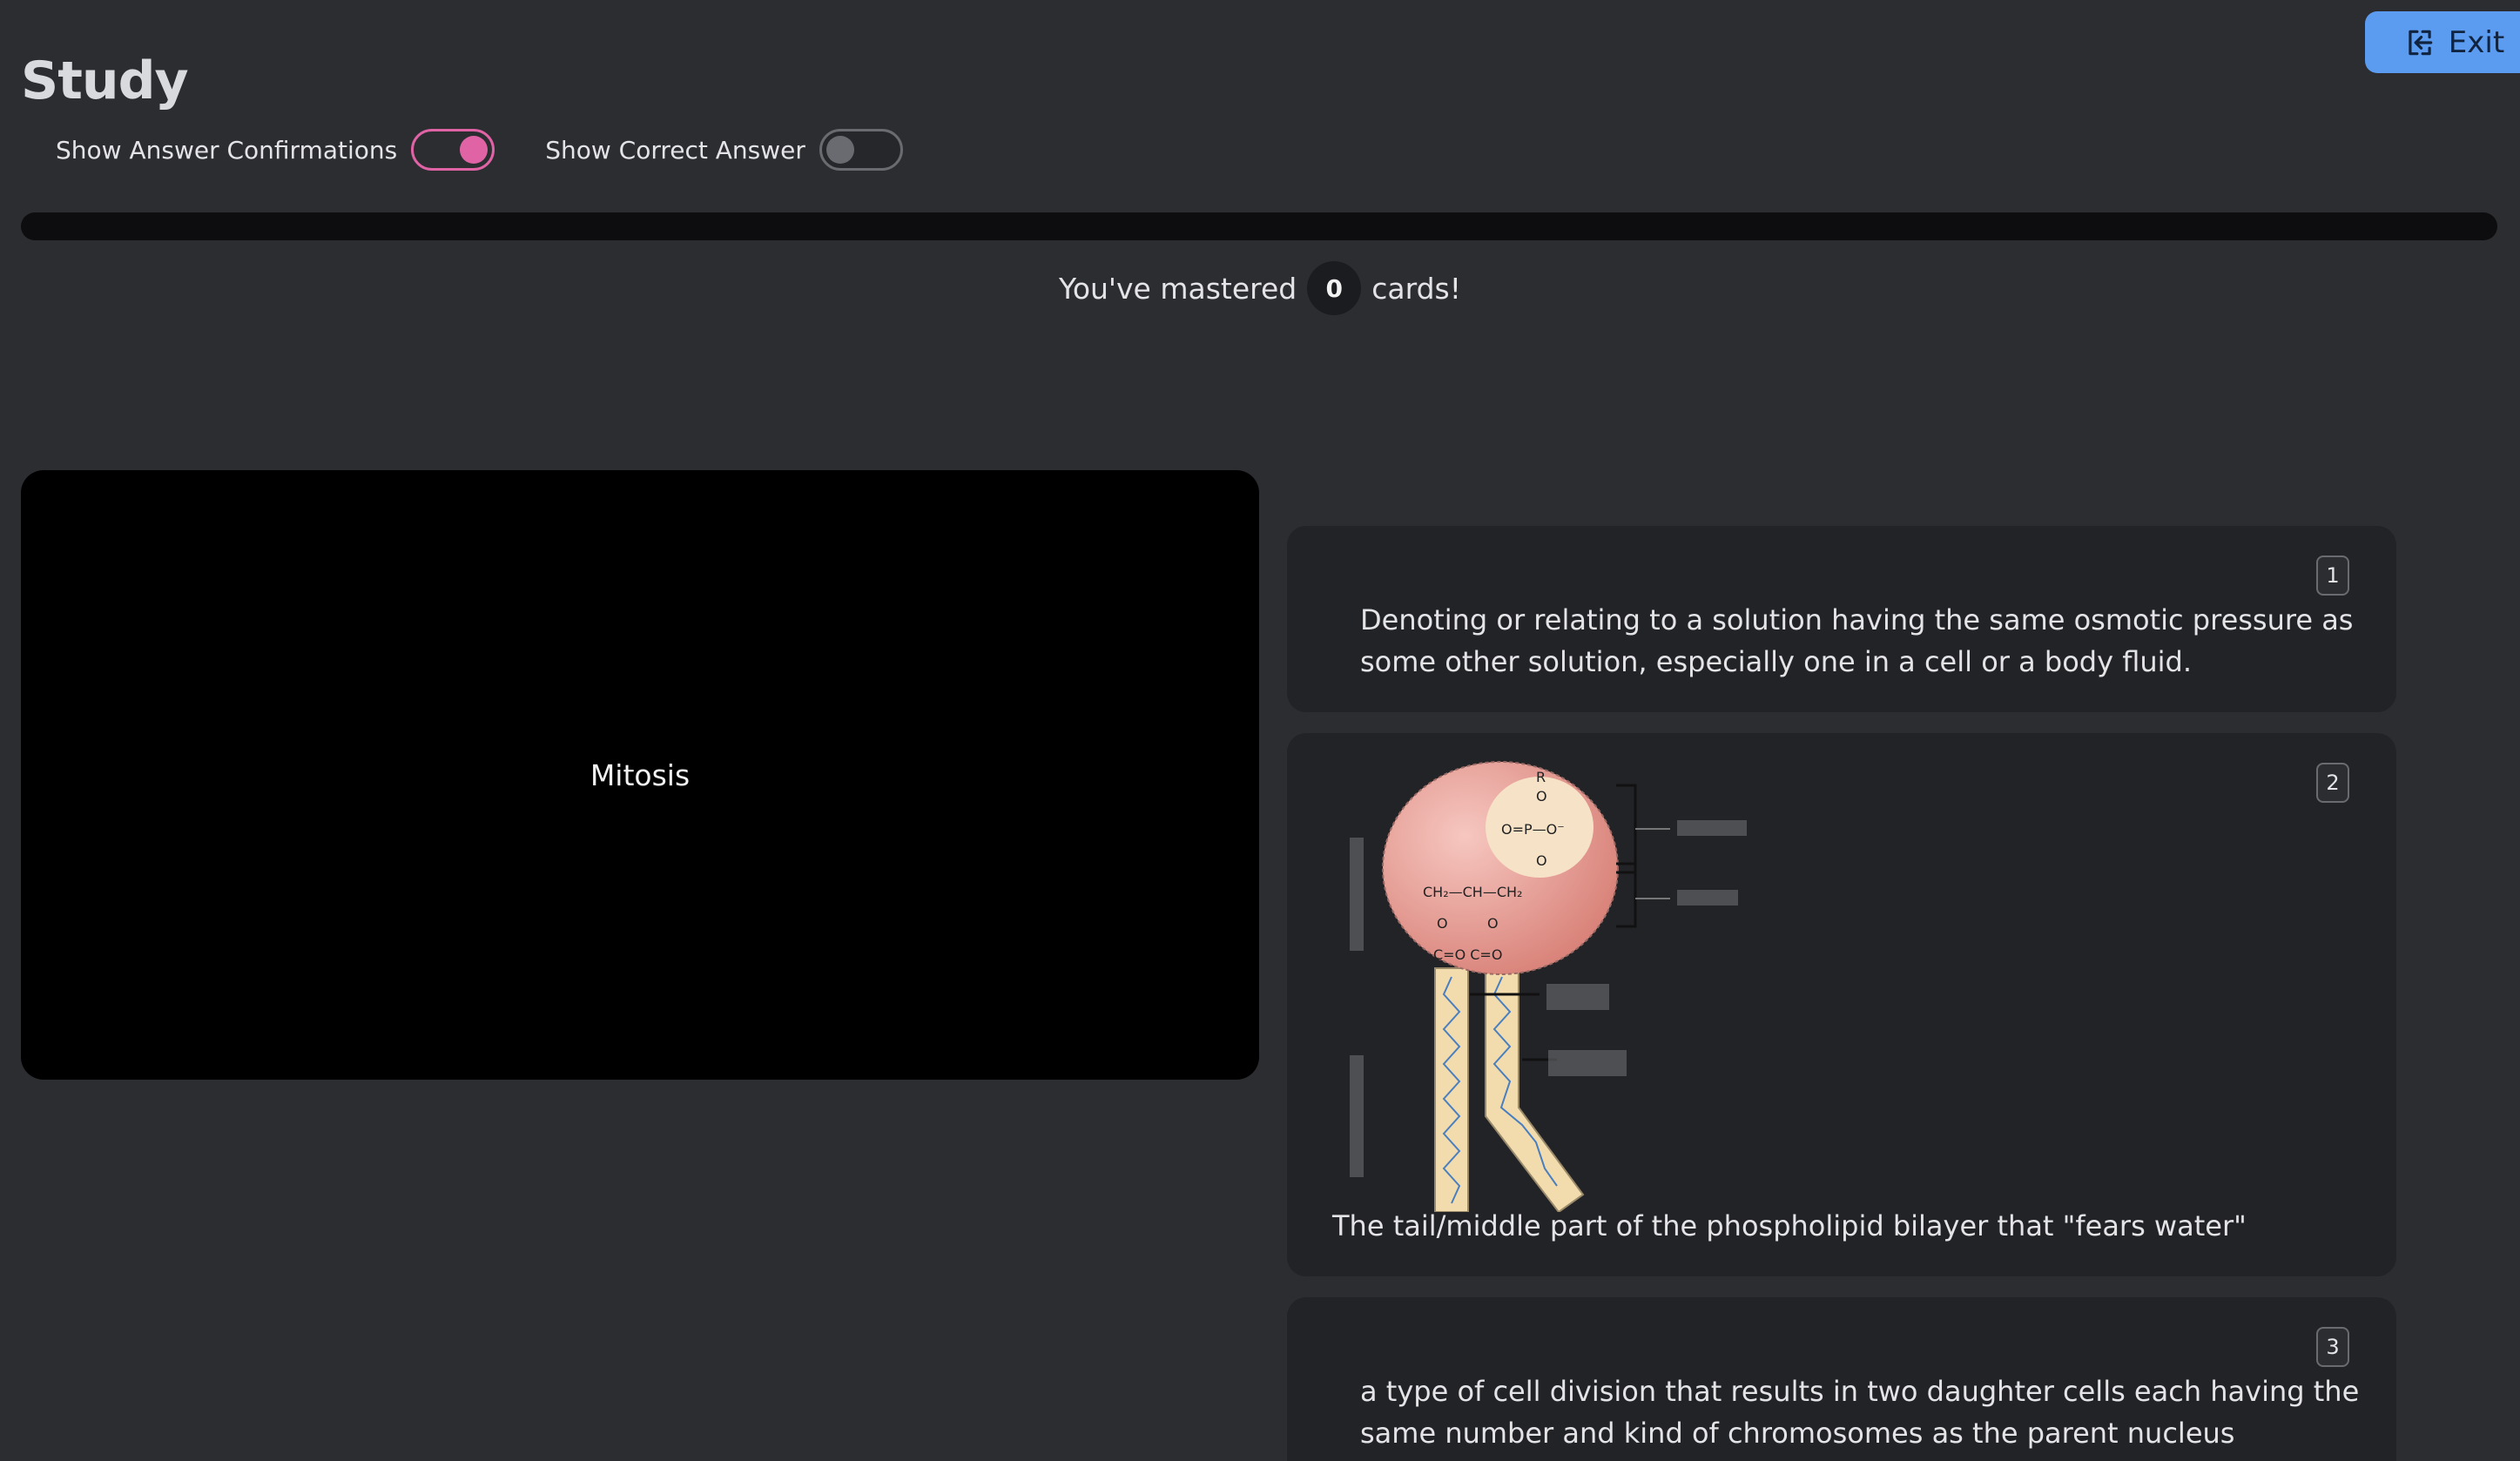 Image resolution: width=2520 pixels, height=1461 pixels. I want to click on mastered-suffix: cards!, so click(1416, 288).